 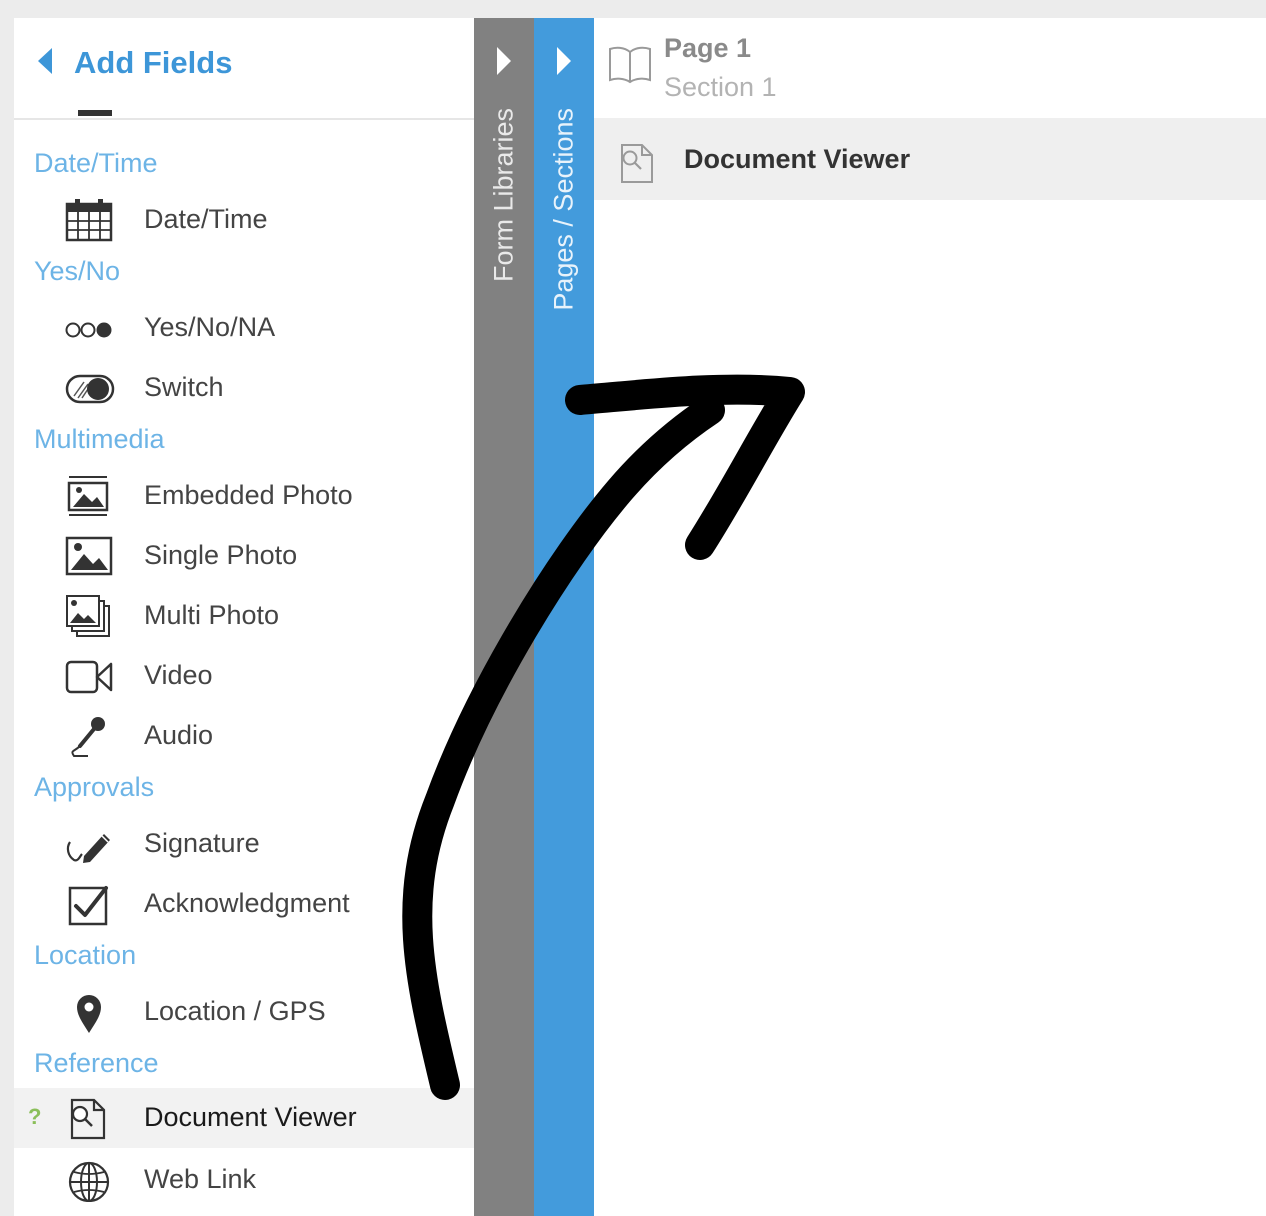 I want to click on field-item-multi-photo: Multi Photo, so click(x=244, y=616).